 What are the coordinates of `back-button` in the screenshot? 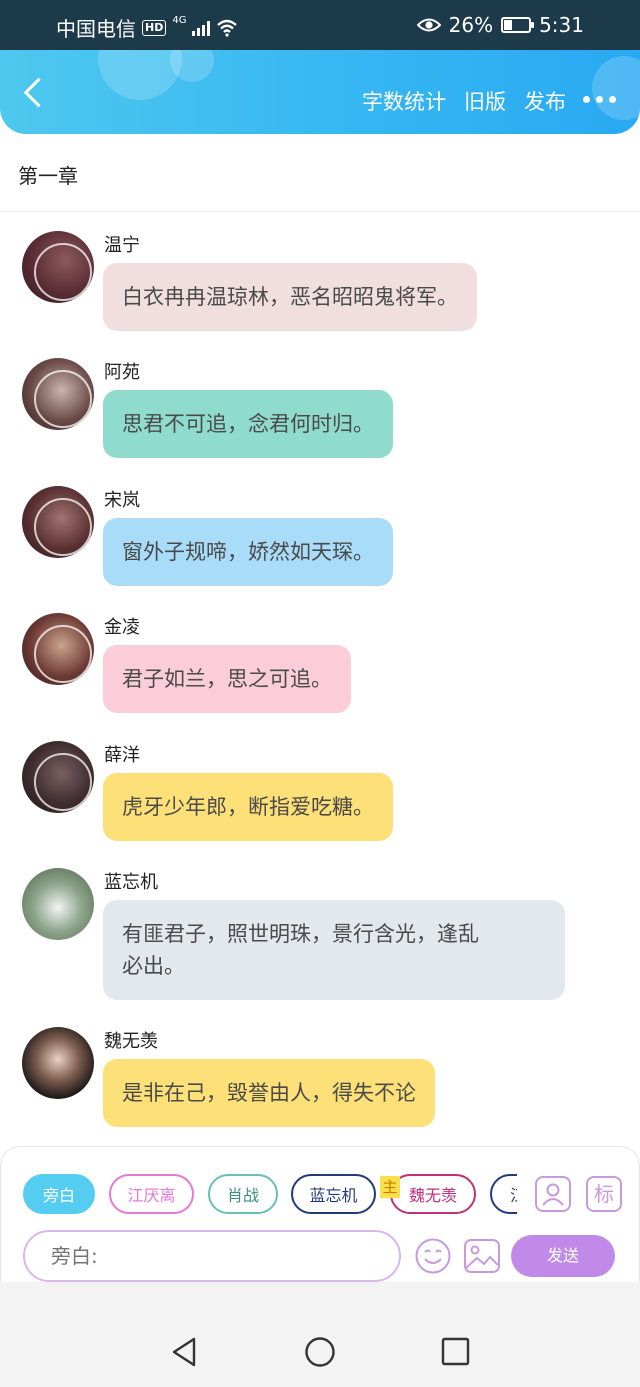 It's located at (34, 93).